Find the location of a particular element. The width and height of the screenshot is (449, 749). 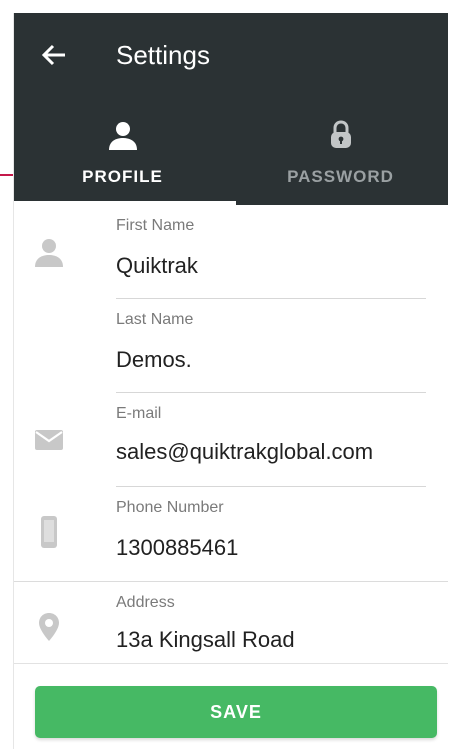

address-row: Address is located at coordinates (231, 622).